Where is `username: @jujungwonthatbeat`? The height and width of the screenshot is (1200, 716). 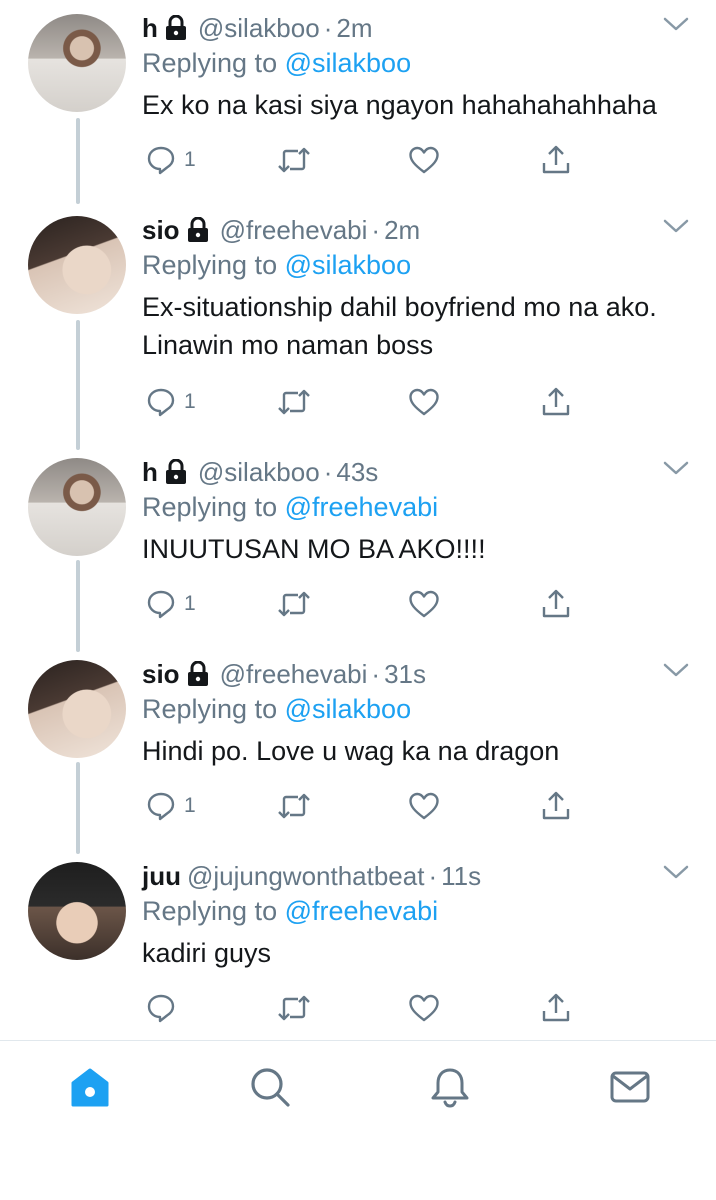 username: @jujungwonthatbeat is located at coordinates (305, 876).